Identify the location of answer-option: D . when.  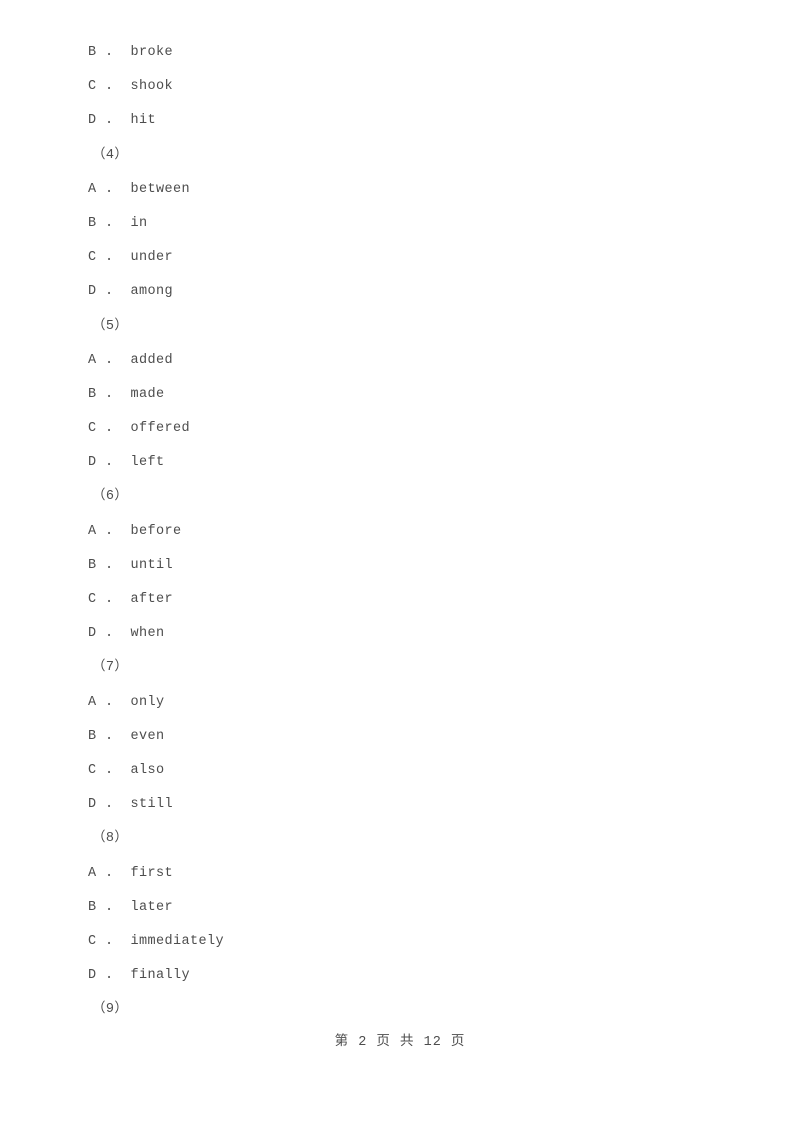
(398, 634).